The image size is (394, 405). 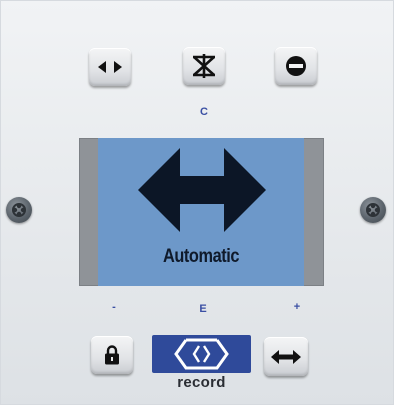 I want to click on lock-button, so click(x=112, y=355).